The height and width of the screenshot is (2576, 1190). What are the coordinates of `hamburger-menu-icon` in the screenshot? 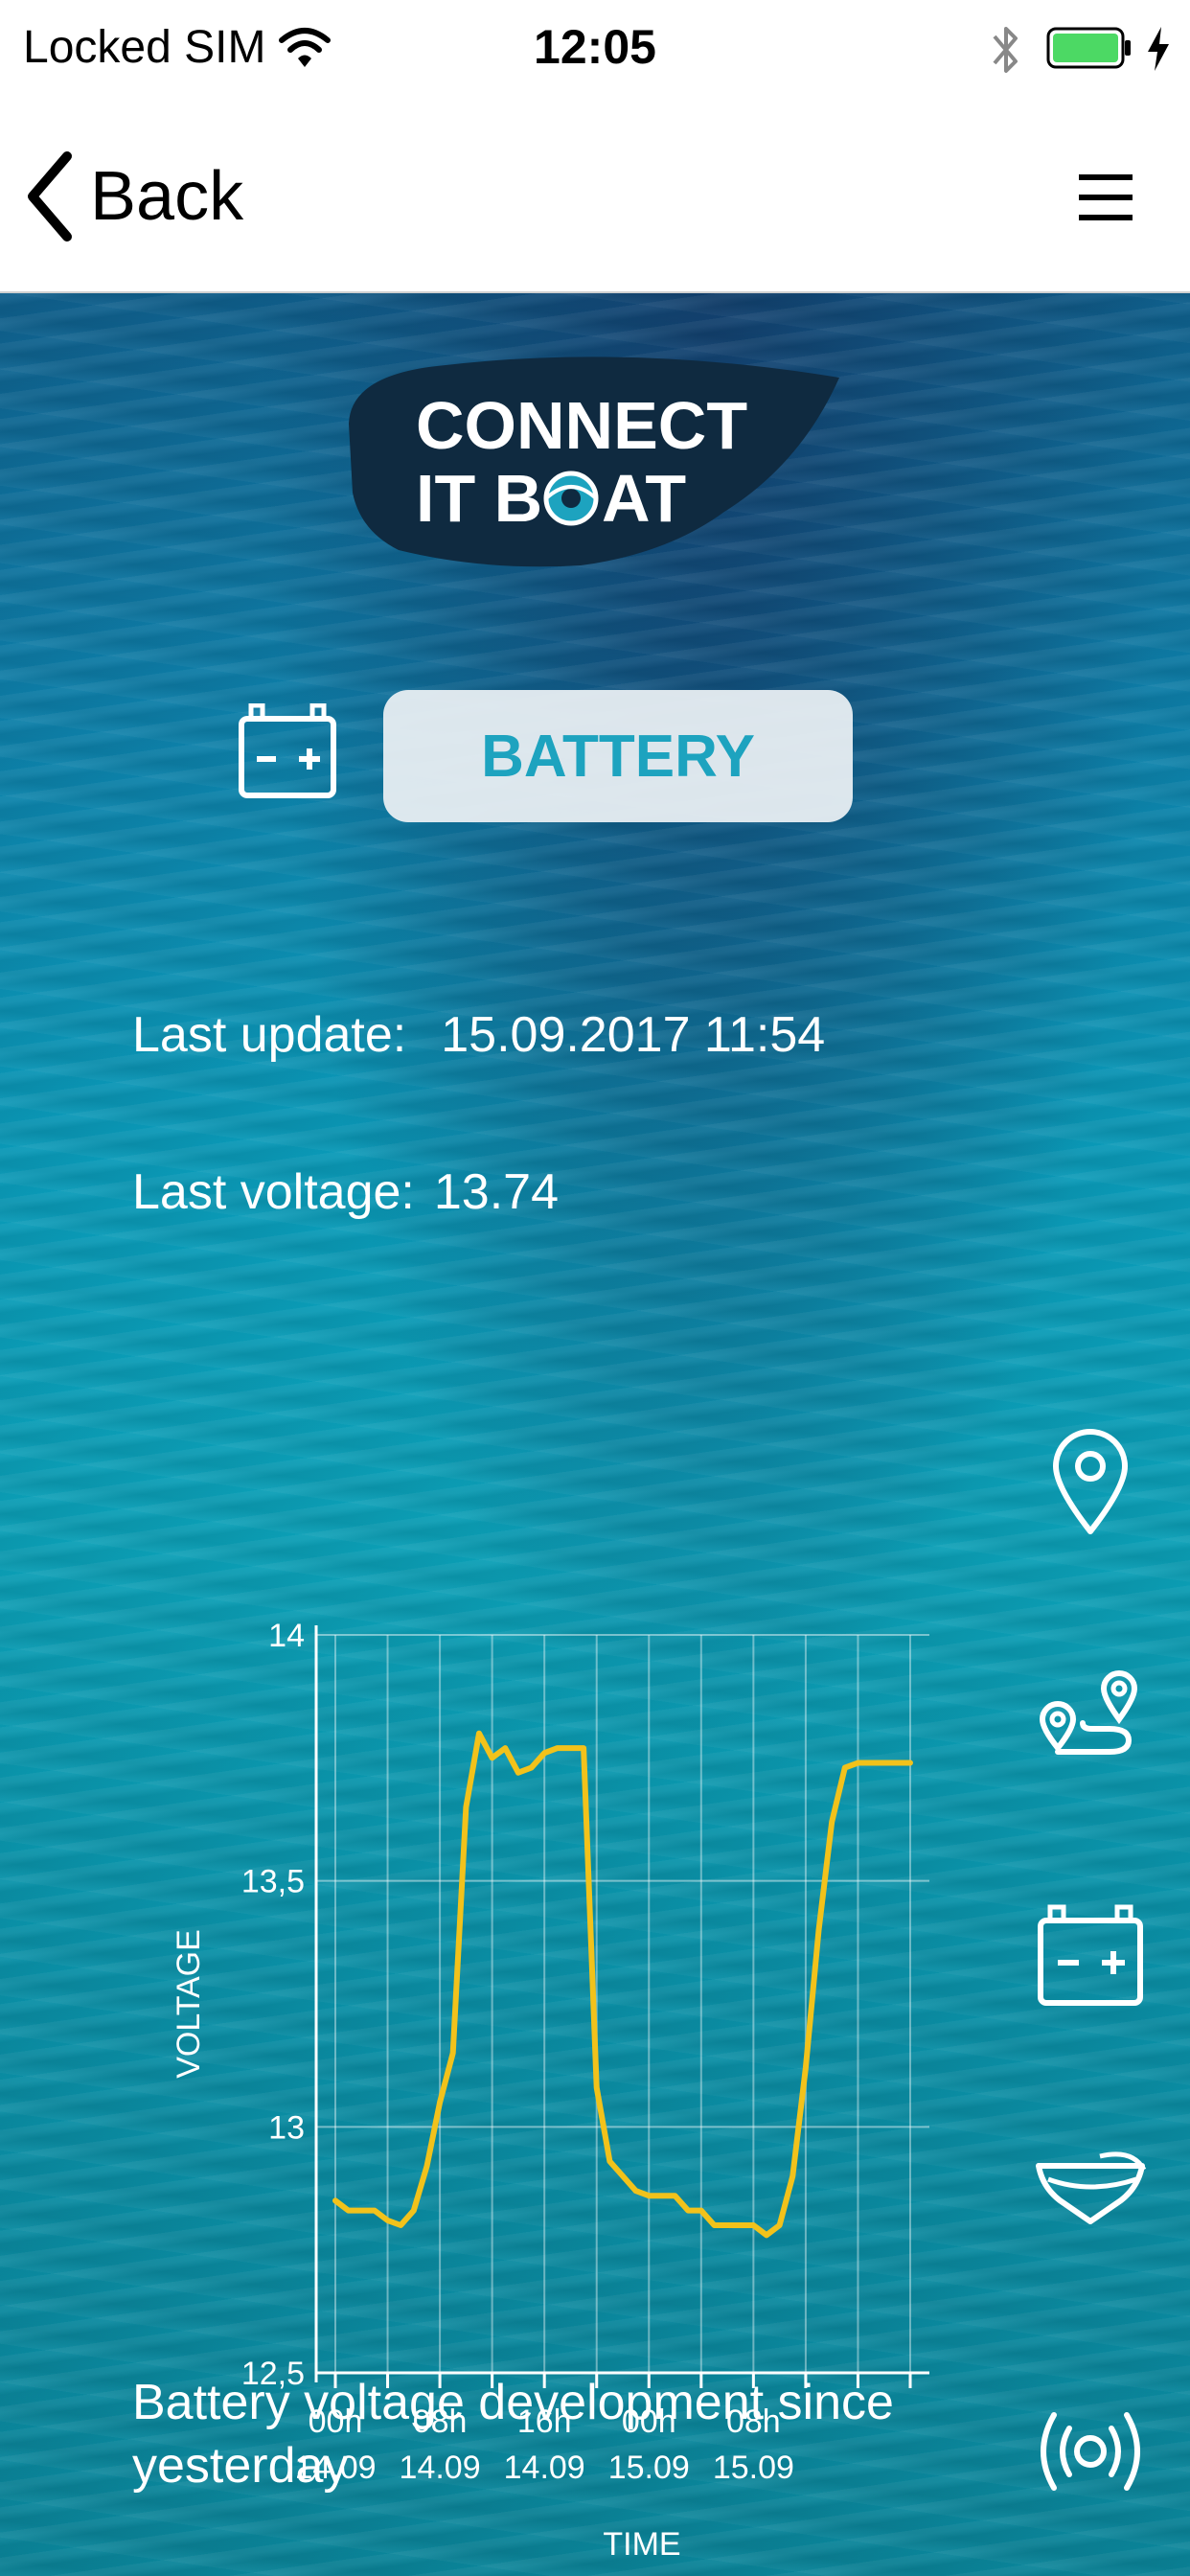 It's located at (1105, 197).